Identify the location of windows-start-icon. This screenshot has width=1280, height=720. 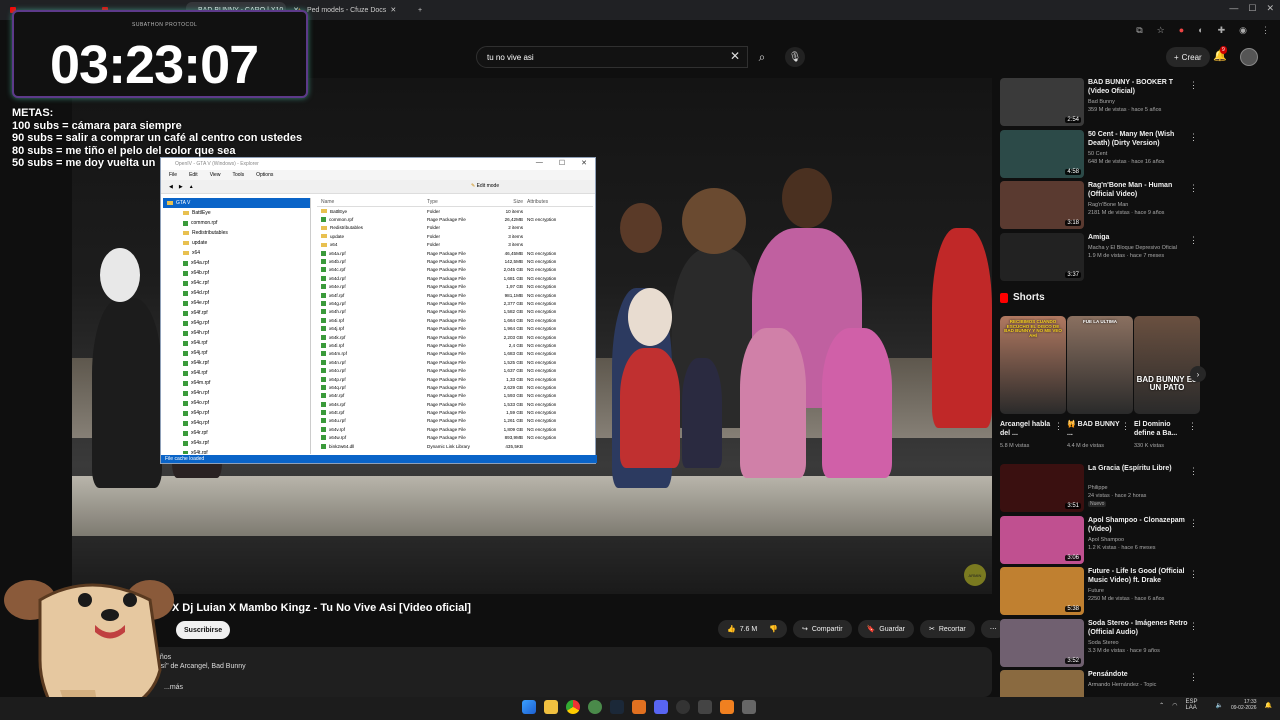
(529, 707).